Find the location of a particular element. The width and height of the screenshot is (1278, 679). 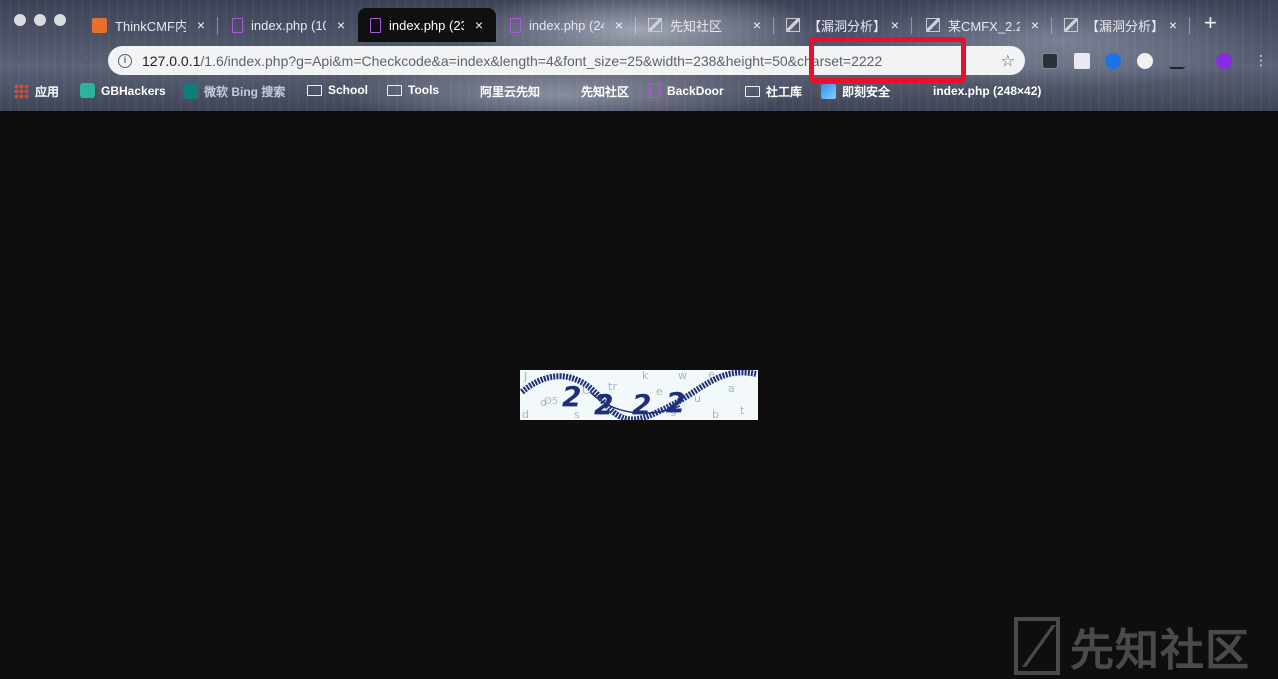

bookmark-index-php: index.php (248×42) is located at coordinates (976, 90).